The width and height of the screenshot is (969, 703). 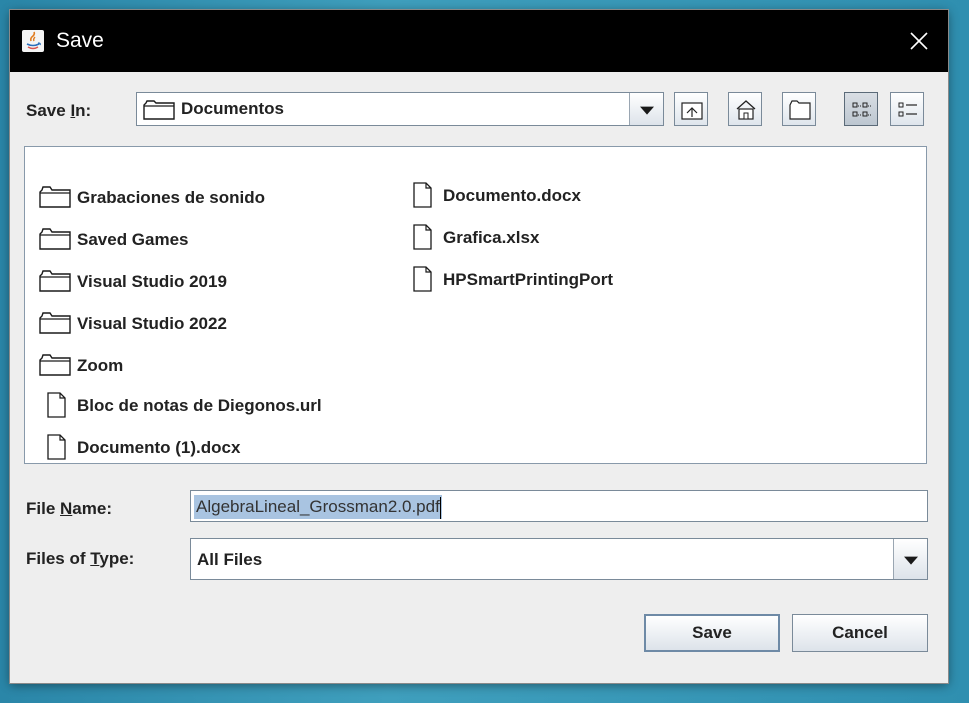 I want to click on file-name-label: Visual Studio 2022, so click(x=152, y=323).